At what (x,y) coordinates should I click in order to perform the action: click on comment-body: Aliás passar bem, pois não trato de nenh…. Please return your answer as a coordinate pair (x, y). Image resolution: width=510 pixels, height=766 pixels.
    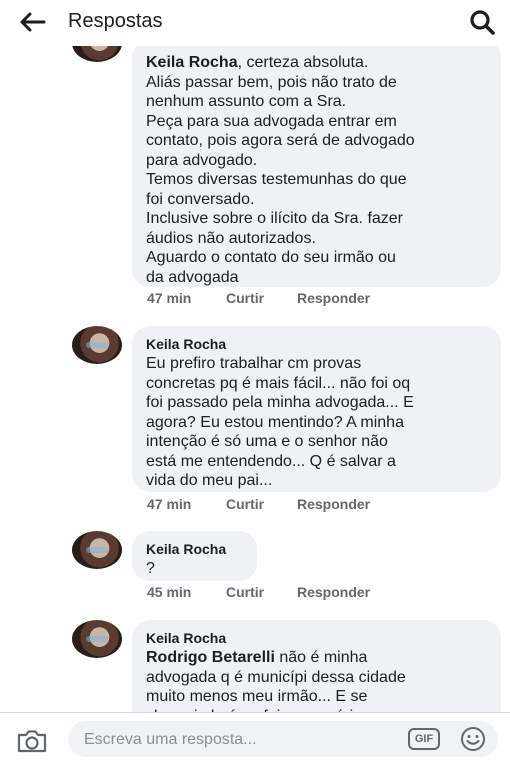
    Looking at the image, I should click on (280, 179).